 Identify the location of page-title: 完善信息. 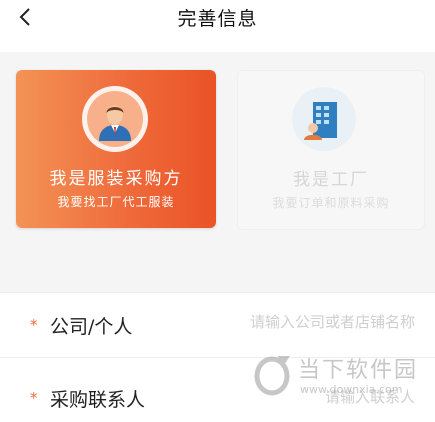
(217, 19).